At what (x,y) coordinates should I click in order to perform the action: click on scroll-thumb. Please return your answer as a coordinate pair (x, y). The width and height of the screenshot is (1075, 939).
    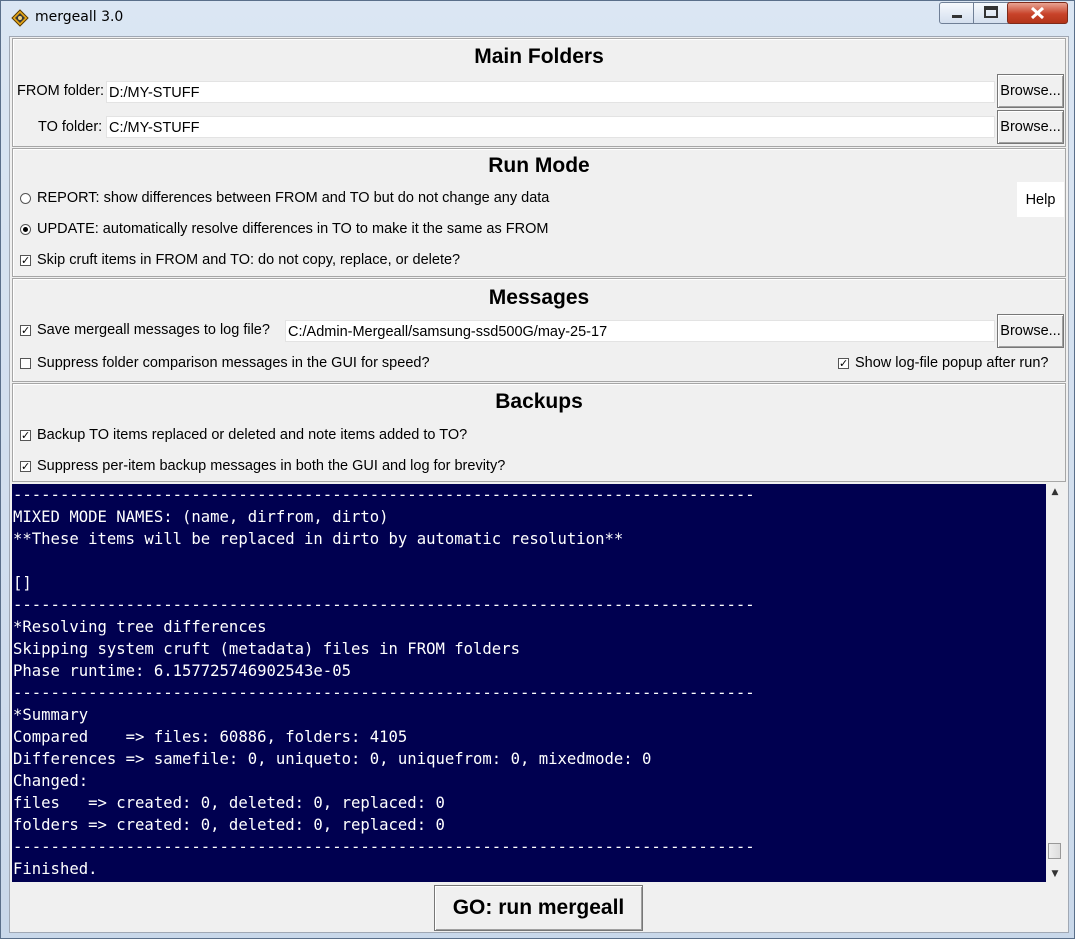
    Looking at the image, I should click on (1054, 851).